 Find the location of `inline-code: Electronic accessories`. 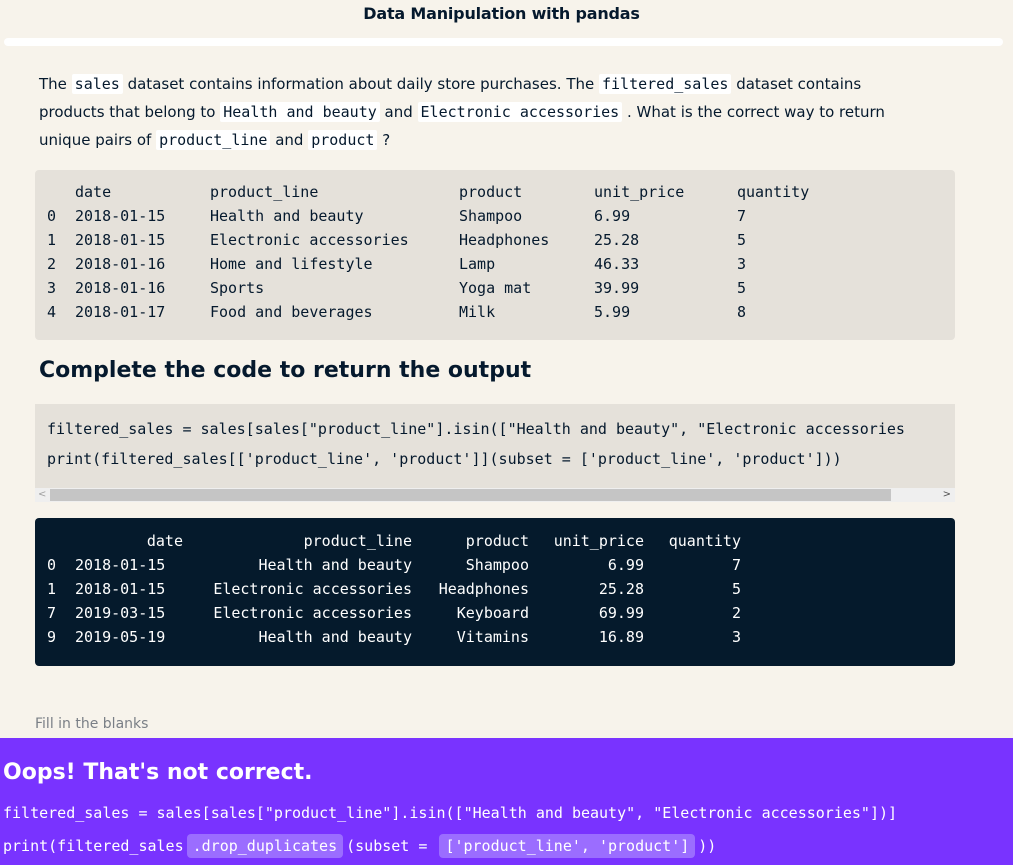

inline-code: Electronic accessories is located at coordinates (520, 112).